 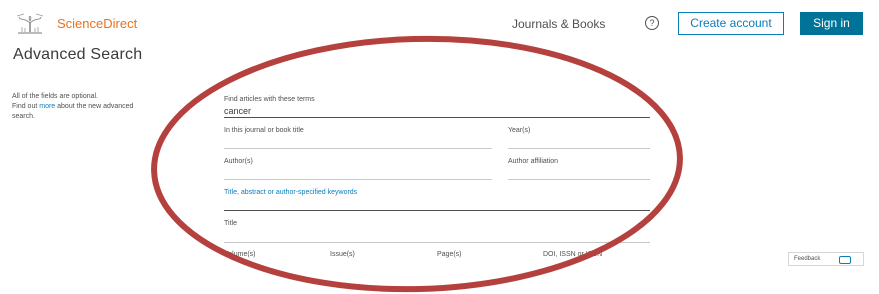 I want to click on note-line-2: Find out more about the new advanced, so click(x=102, y=107).